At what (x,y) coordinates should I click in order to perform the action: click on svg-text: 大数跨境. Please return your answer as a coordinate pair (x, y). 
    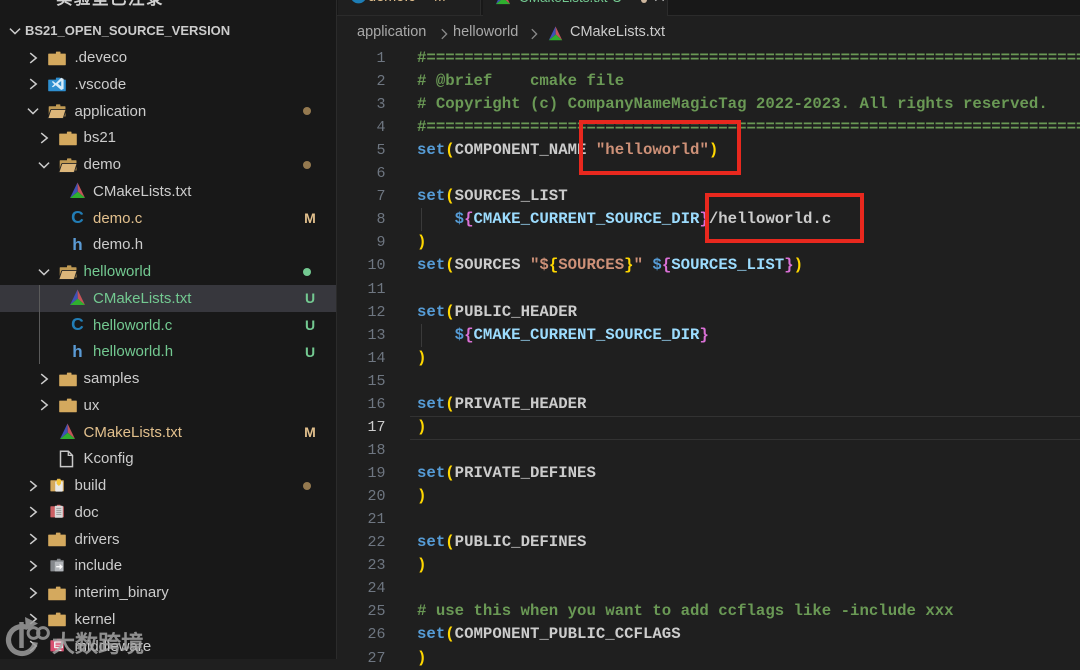
    Looking at the image, I should click on (98, 644).